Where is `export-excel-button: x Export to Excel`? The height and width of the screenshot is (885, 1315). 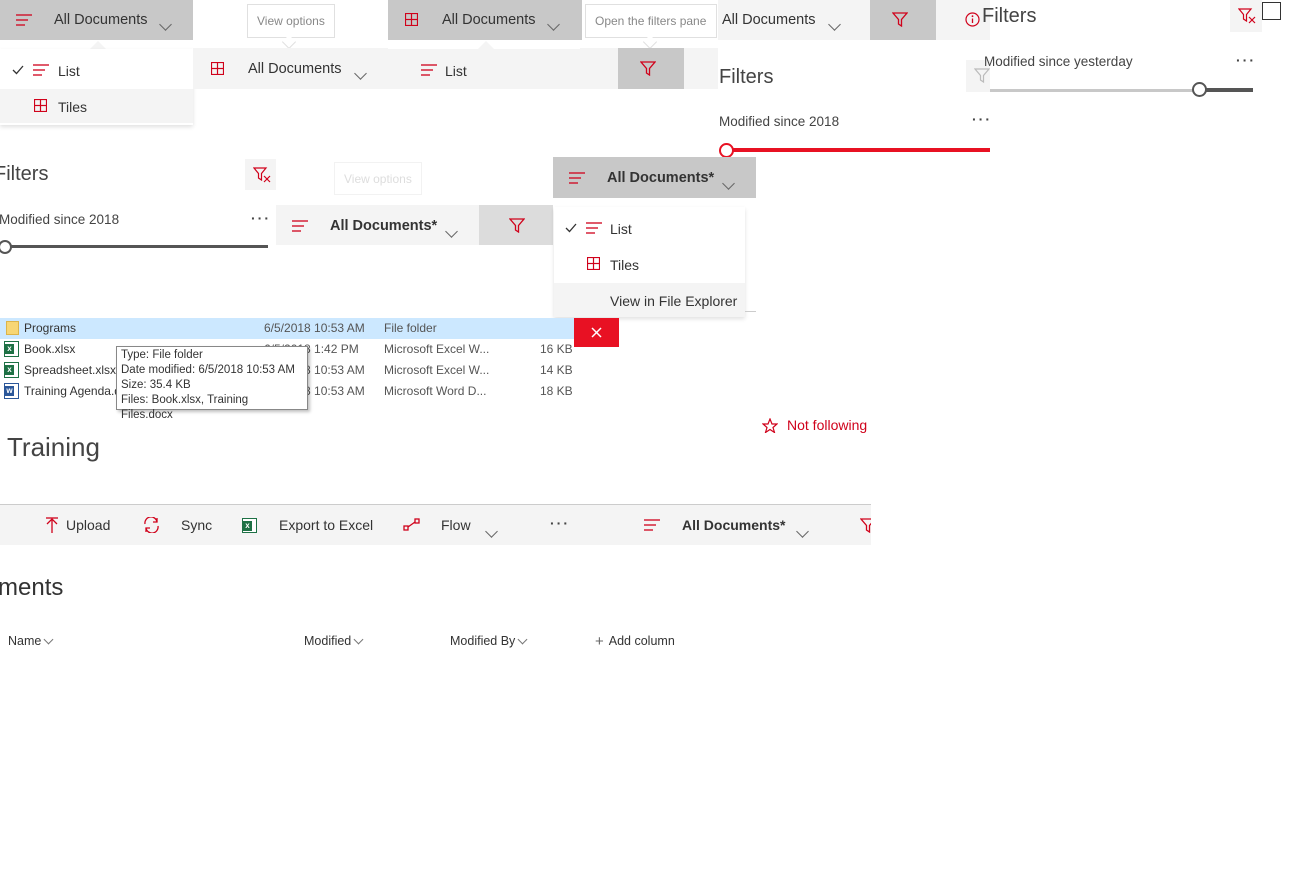
export-excel-button: x Export to Excel is located at coordinates (307, 525).